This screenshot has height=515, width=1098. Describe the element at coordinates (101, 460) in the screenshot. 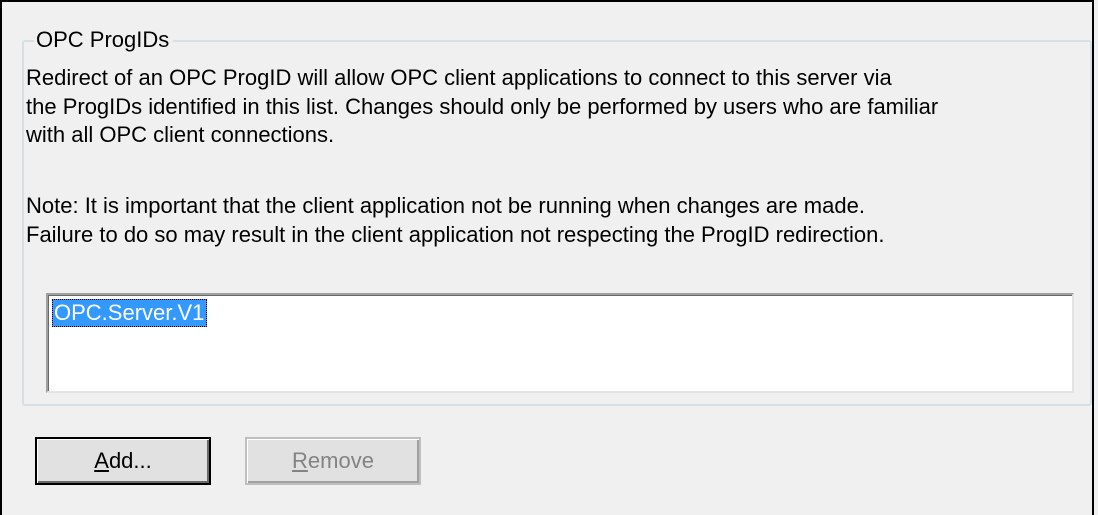

I see `add-button-mnemonic: A` at that location.